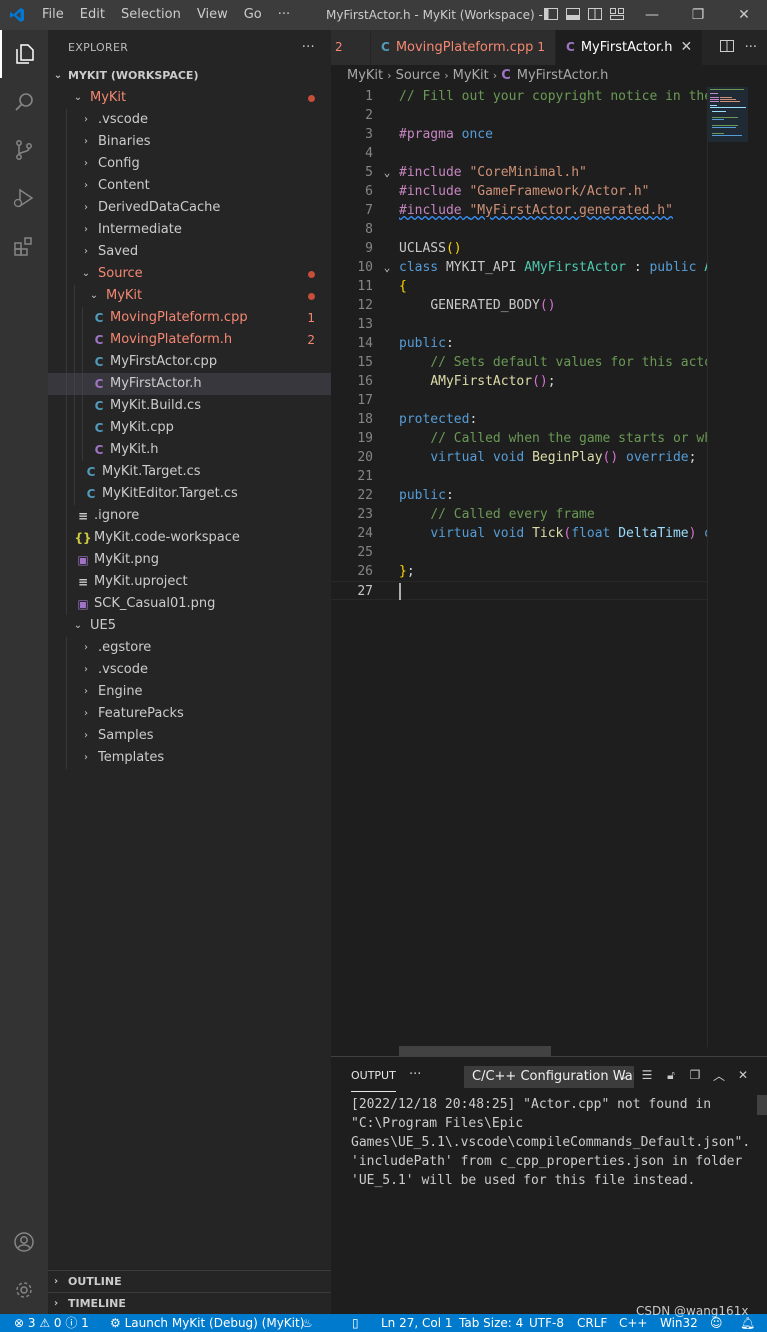 The image size is (767, 1332). What do you see at coordinates (573, 14) in the screenshot?
I see `toggle-panel-icon` at bounding box center [573, 14].